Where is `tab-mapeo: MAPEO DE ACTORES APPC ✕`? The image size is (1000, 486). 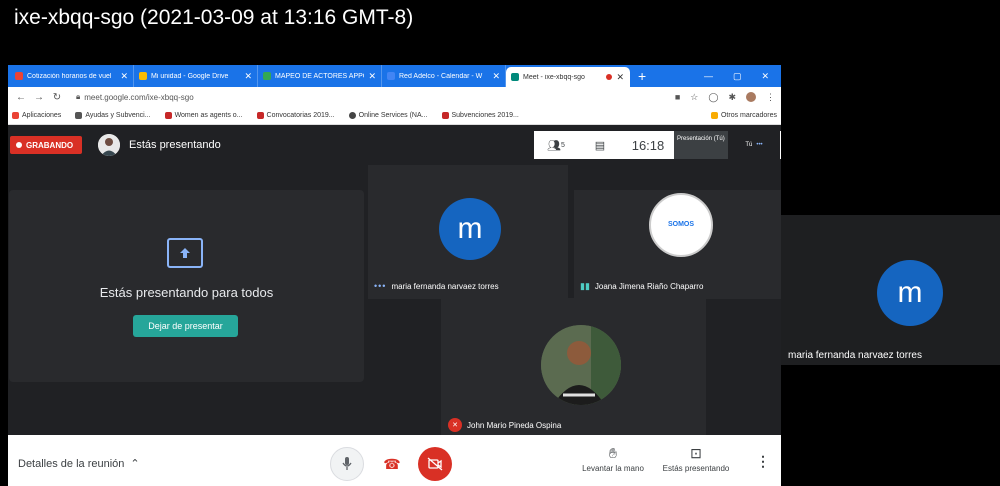 tab-mapeo: MAPEO DE ACTORES APPC ✕ is located at coordinates (320, 76).